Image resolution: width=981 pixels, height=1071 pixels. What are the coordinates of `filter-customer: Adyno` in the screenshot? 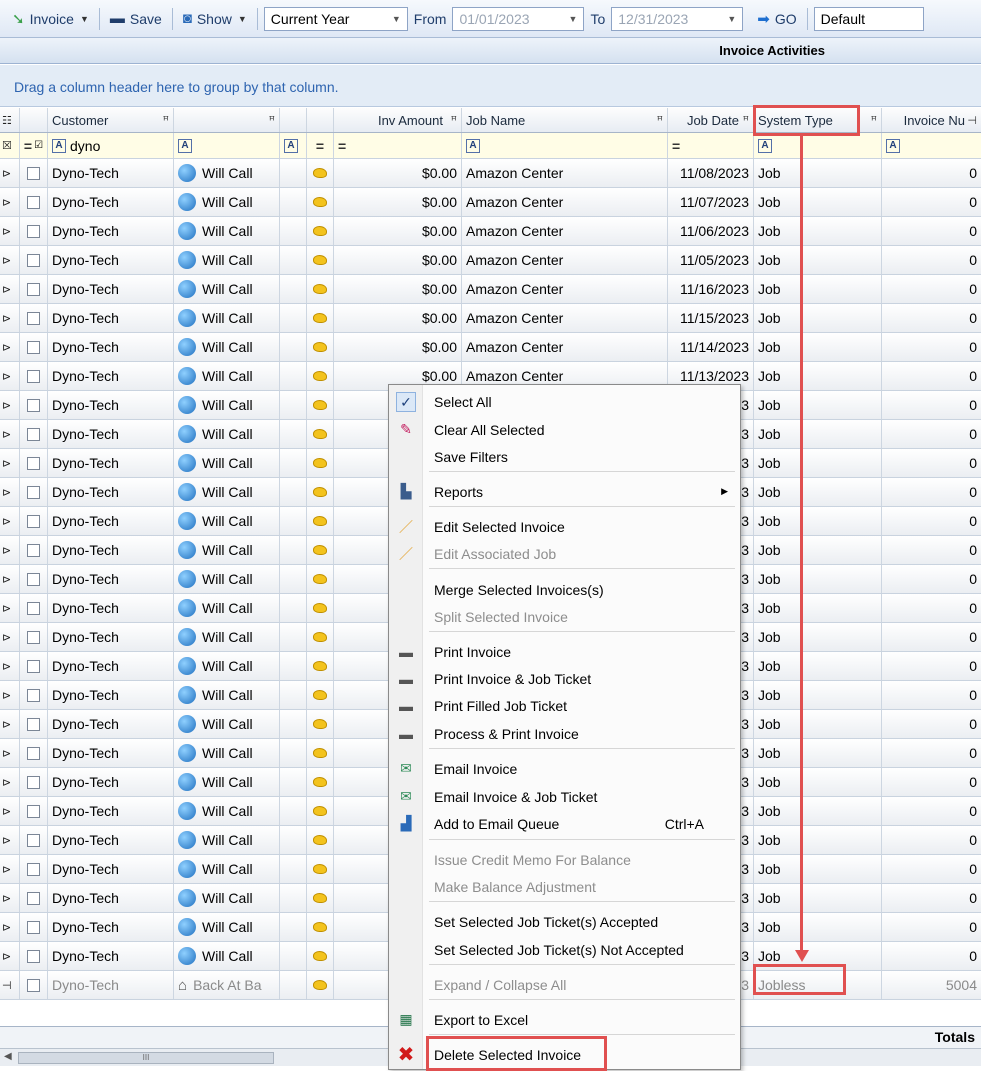 It's located at (111, 145).